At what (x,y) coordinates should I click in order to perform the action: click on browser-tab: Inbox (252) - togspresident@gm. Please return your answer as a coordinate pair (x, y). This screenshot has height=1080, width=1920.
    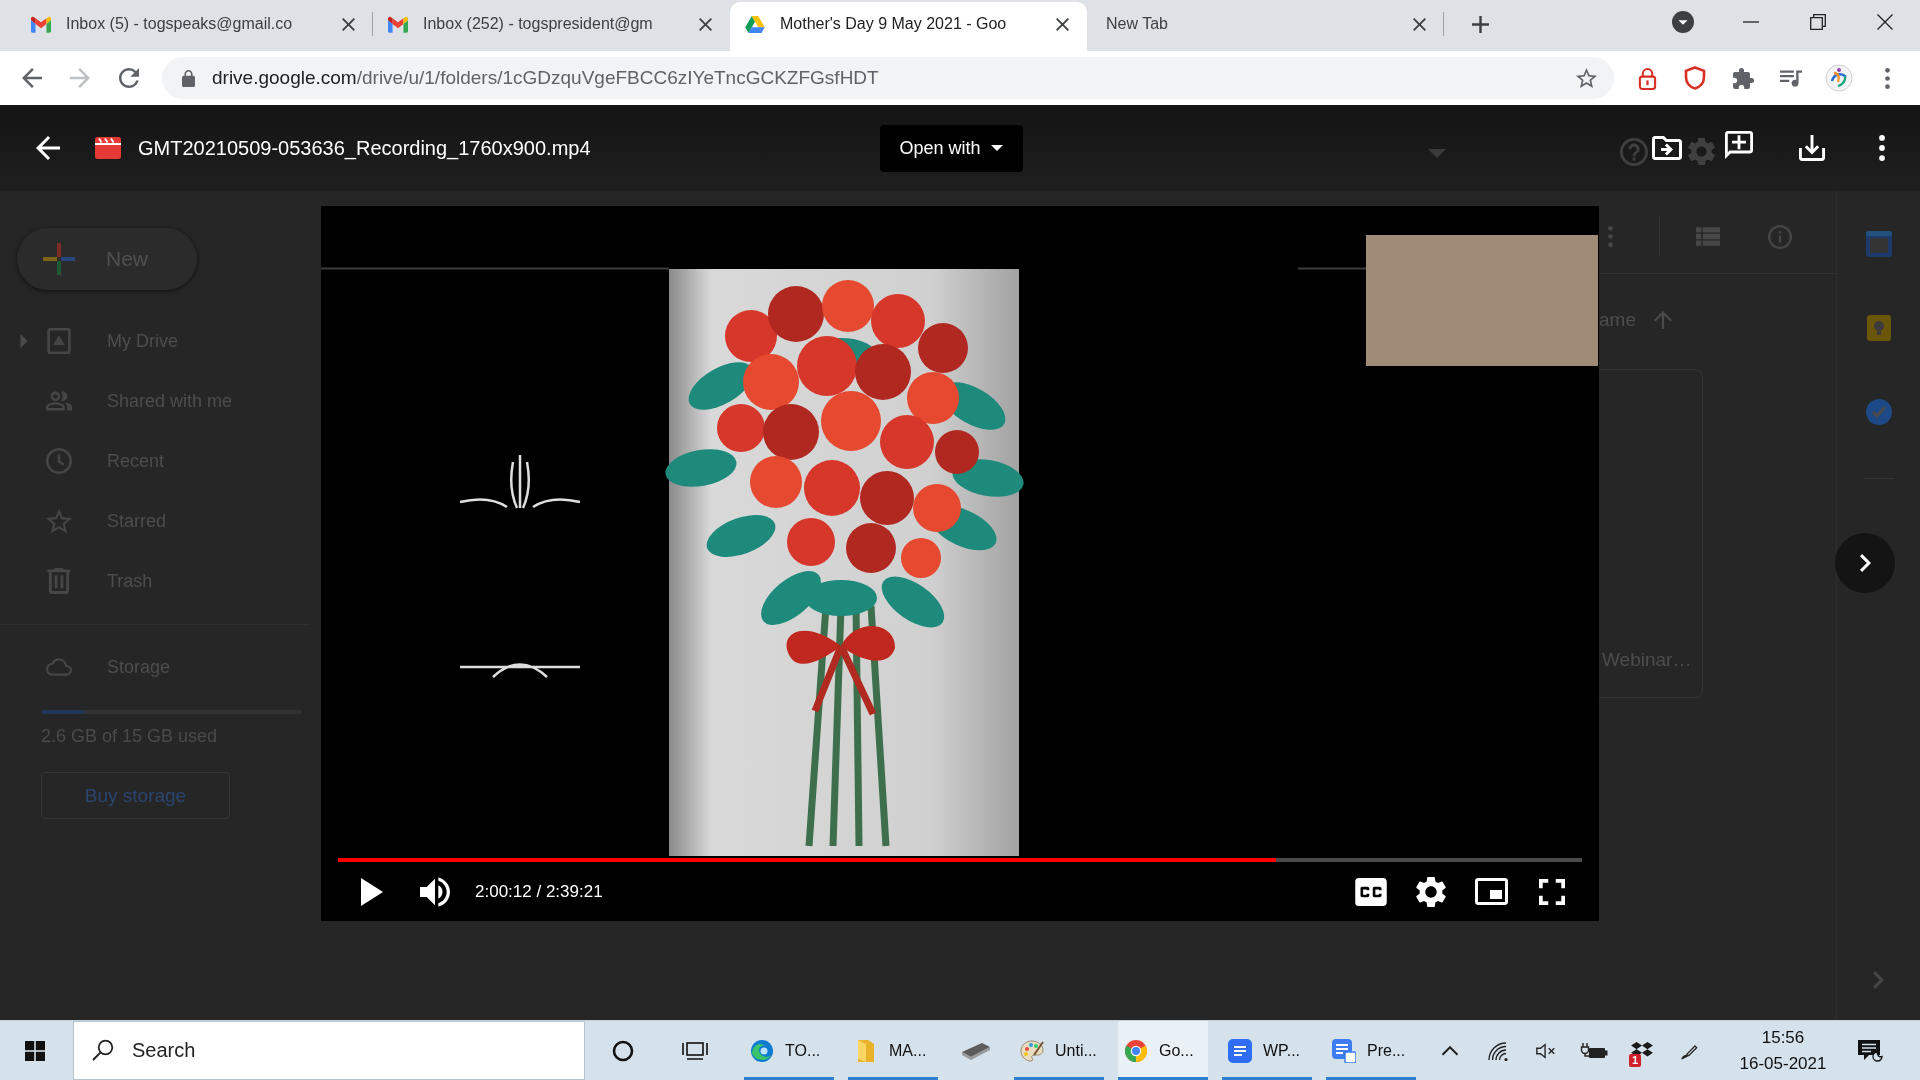
    Looking at the image, I should click on (551, 26).